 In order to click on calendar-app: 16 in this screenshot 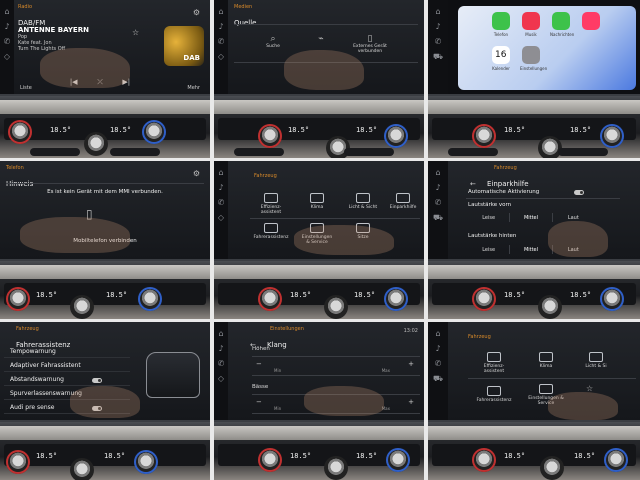, I will do `click(501, 55)`.